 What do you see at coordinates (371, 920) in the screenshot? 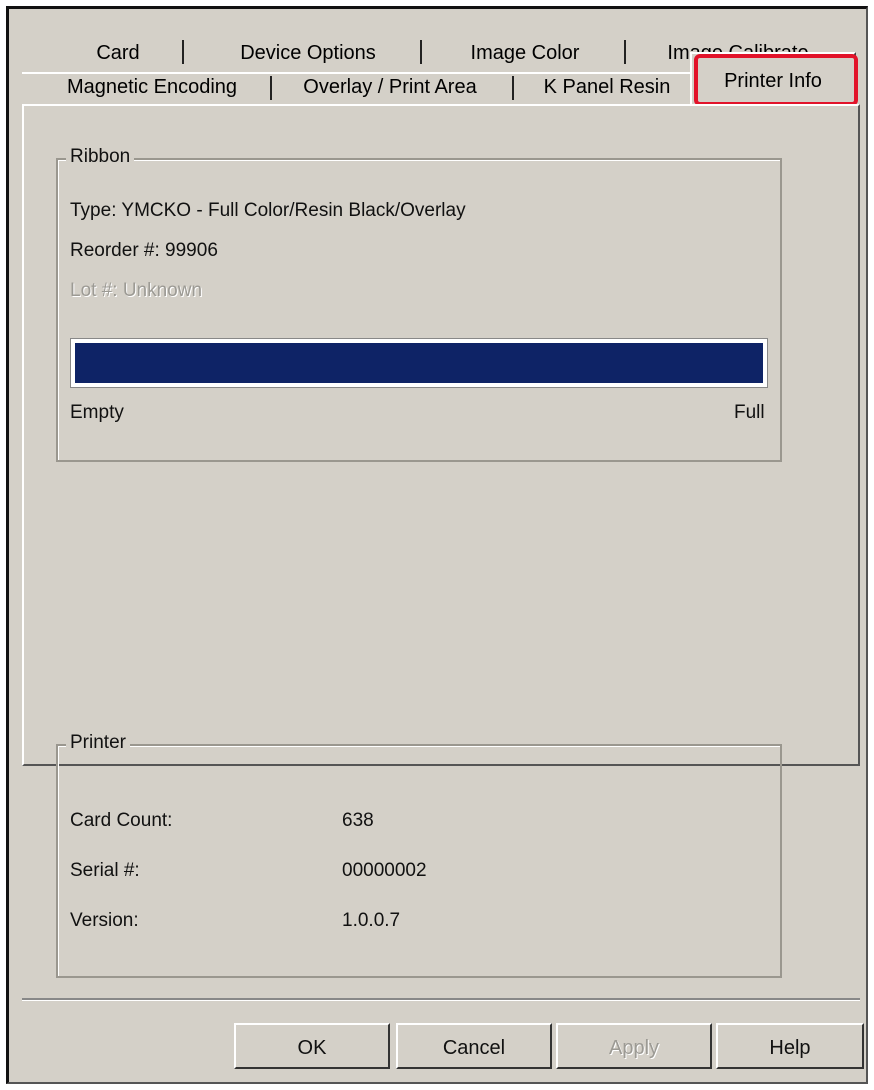
I see `version-value: 1.0.0.7` at bounding box center [371, 920].